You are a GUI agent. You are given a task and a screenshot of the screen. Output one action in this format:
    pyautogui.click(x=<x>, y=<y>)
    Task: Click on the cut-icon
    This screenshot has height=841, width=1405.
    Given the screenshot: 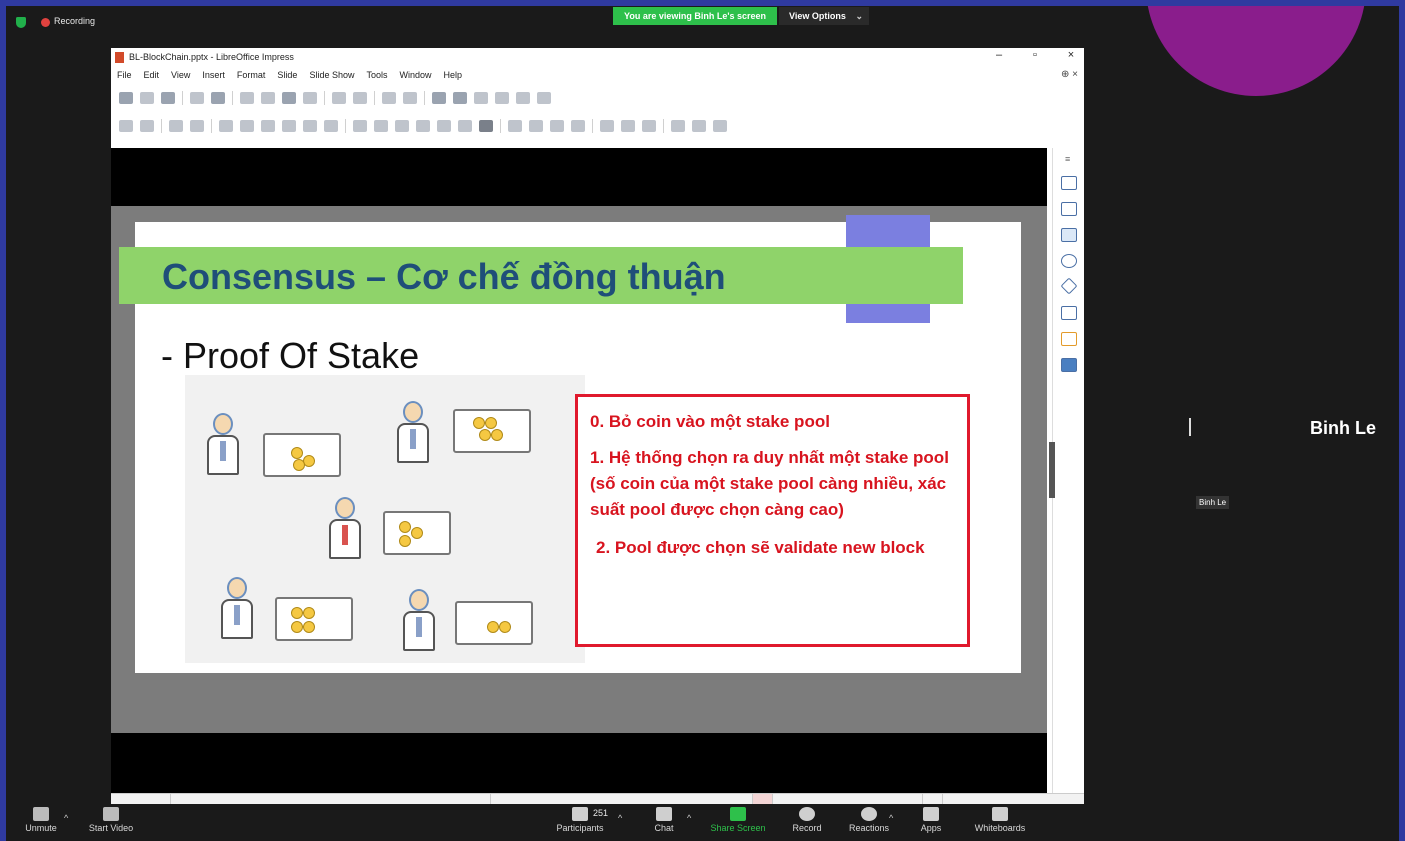 What is the action you would take?
    pyautogui.click(x=247, y=98)
    